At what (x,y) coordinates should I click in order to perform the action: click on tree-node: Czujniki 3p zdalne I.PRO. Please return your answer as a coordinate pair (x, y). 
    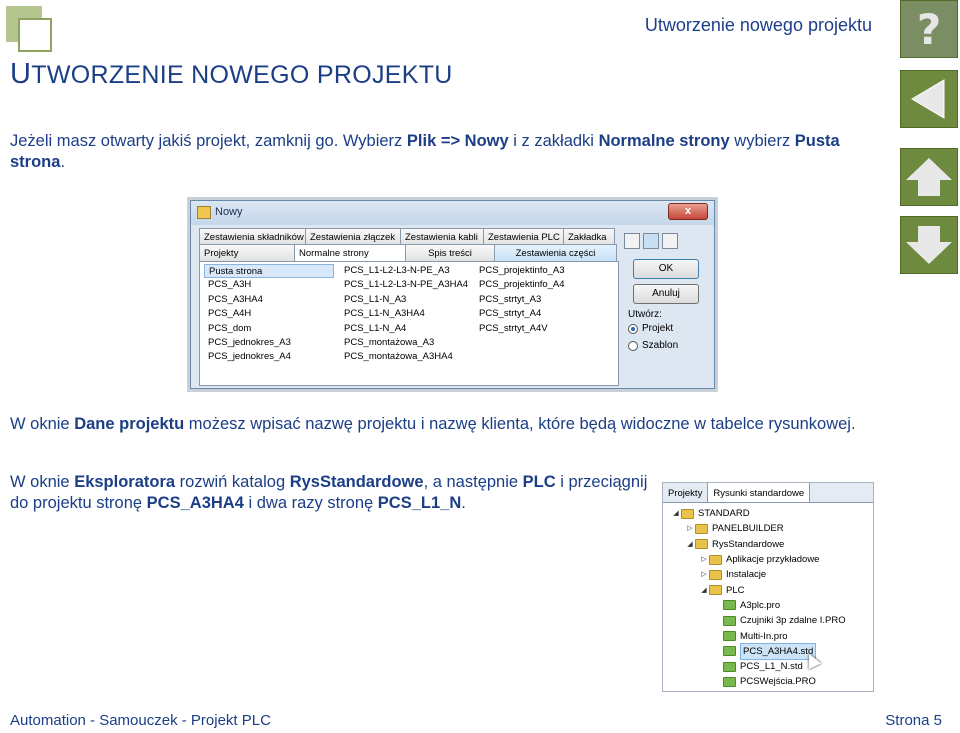
    Looking at the image, I should click on (768, 620).